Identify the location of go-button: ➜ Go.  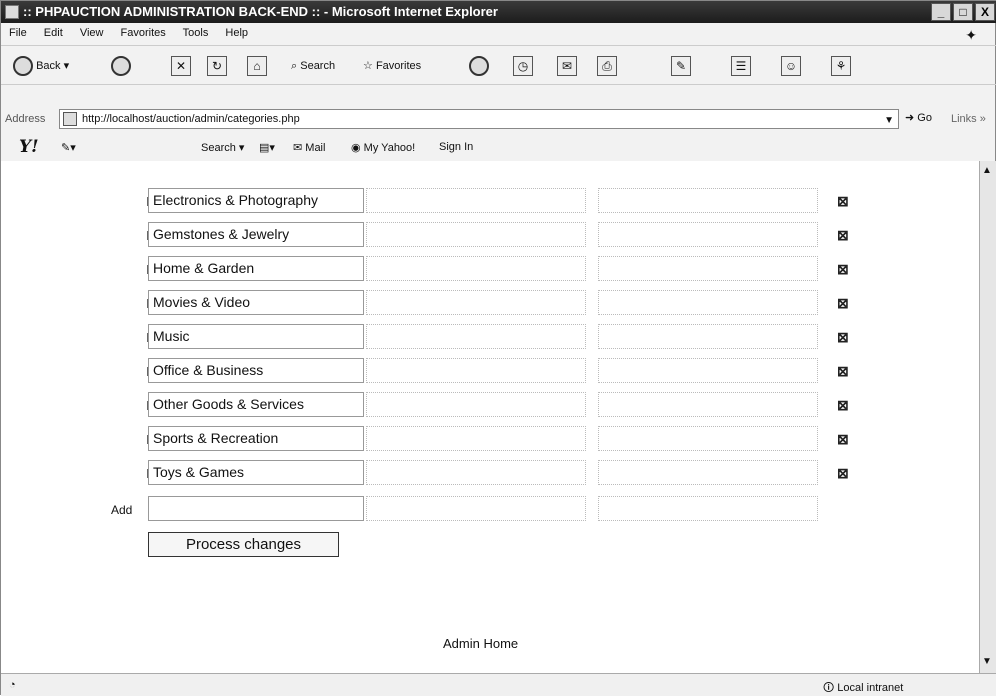
(918, 117).